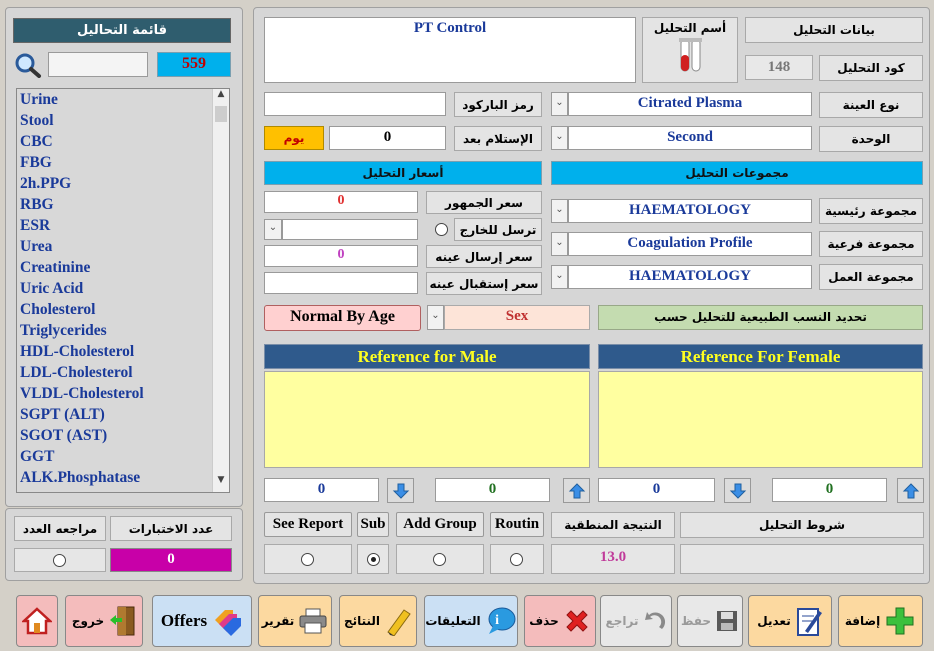 Image resolution: width=934 pixels, height=651 pixels. What do you see at coordinates (308, 524) in the screenshot?
I see `see-report-option: See Report` at bounding box center [308, 524].